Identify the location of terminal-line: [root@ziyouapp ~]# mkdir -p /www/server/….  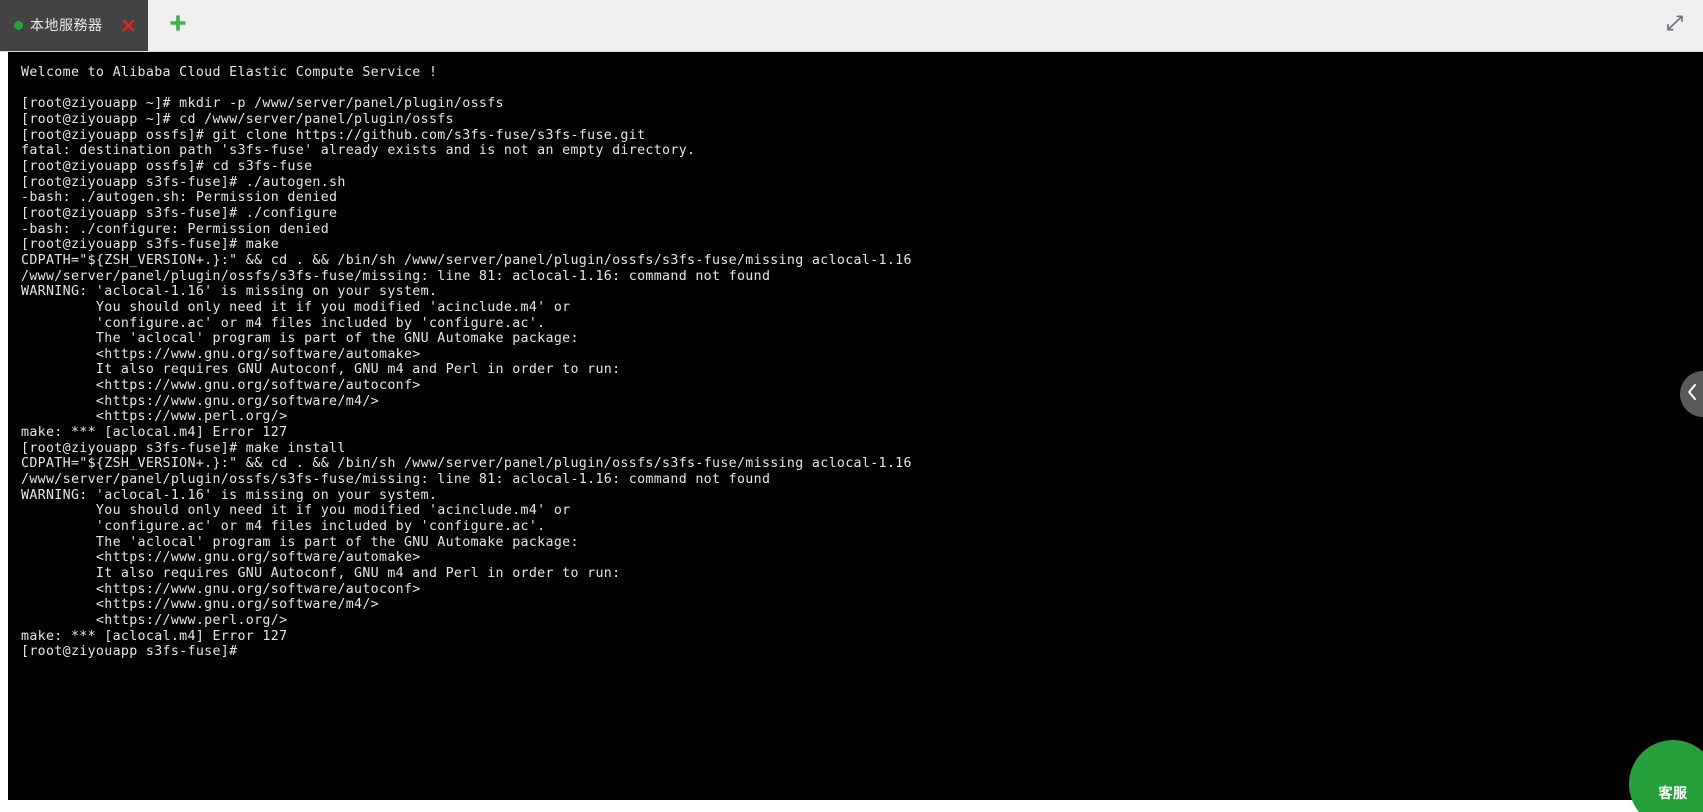
(262, 104).